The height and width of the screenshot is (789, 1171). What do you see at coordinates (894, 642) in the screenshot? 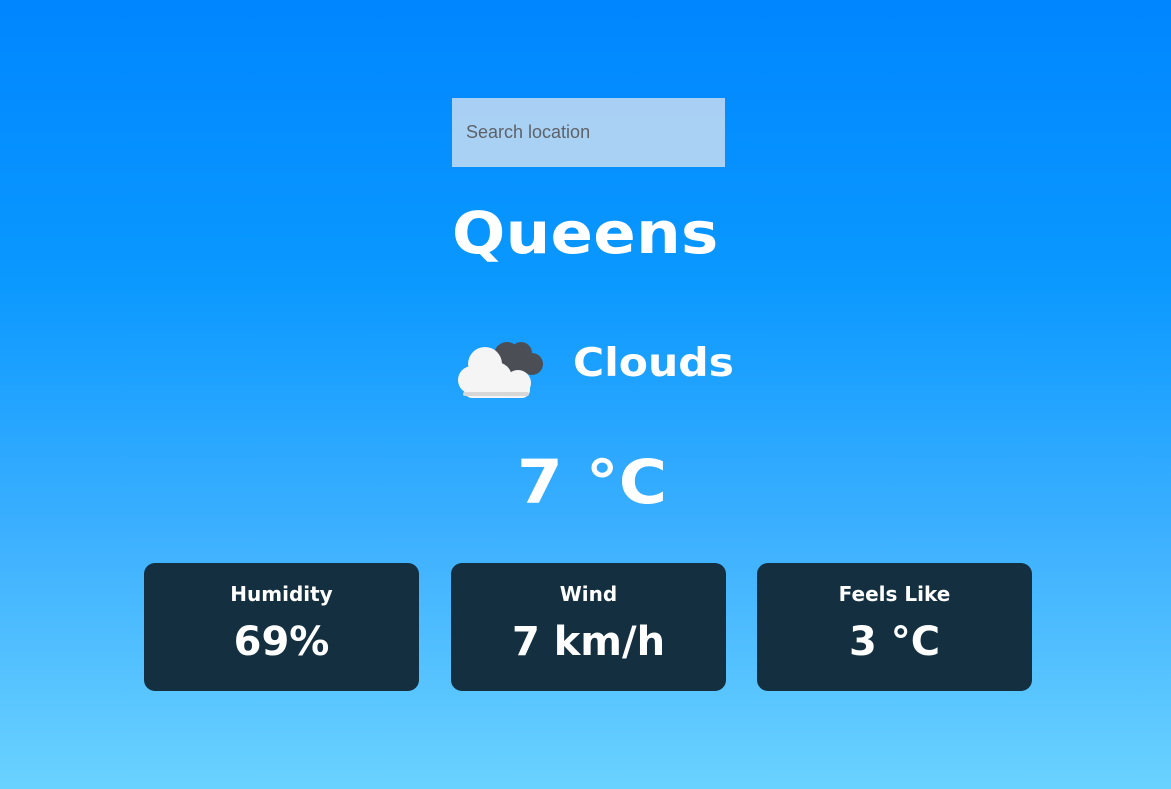
I see `feels-like-value: 3 °C` at bounding box center [894, 642].